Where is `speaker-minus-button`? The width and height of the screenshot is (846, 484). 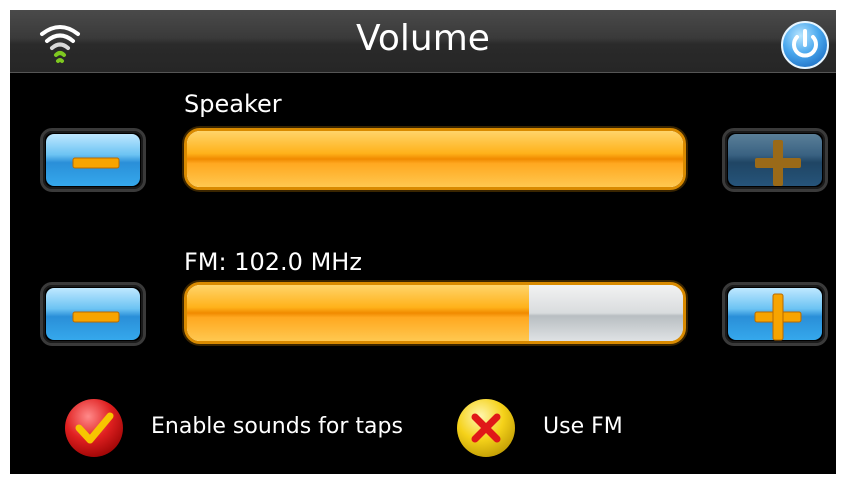
speaker-minus-button is located at coordinates (93, 160).